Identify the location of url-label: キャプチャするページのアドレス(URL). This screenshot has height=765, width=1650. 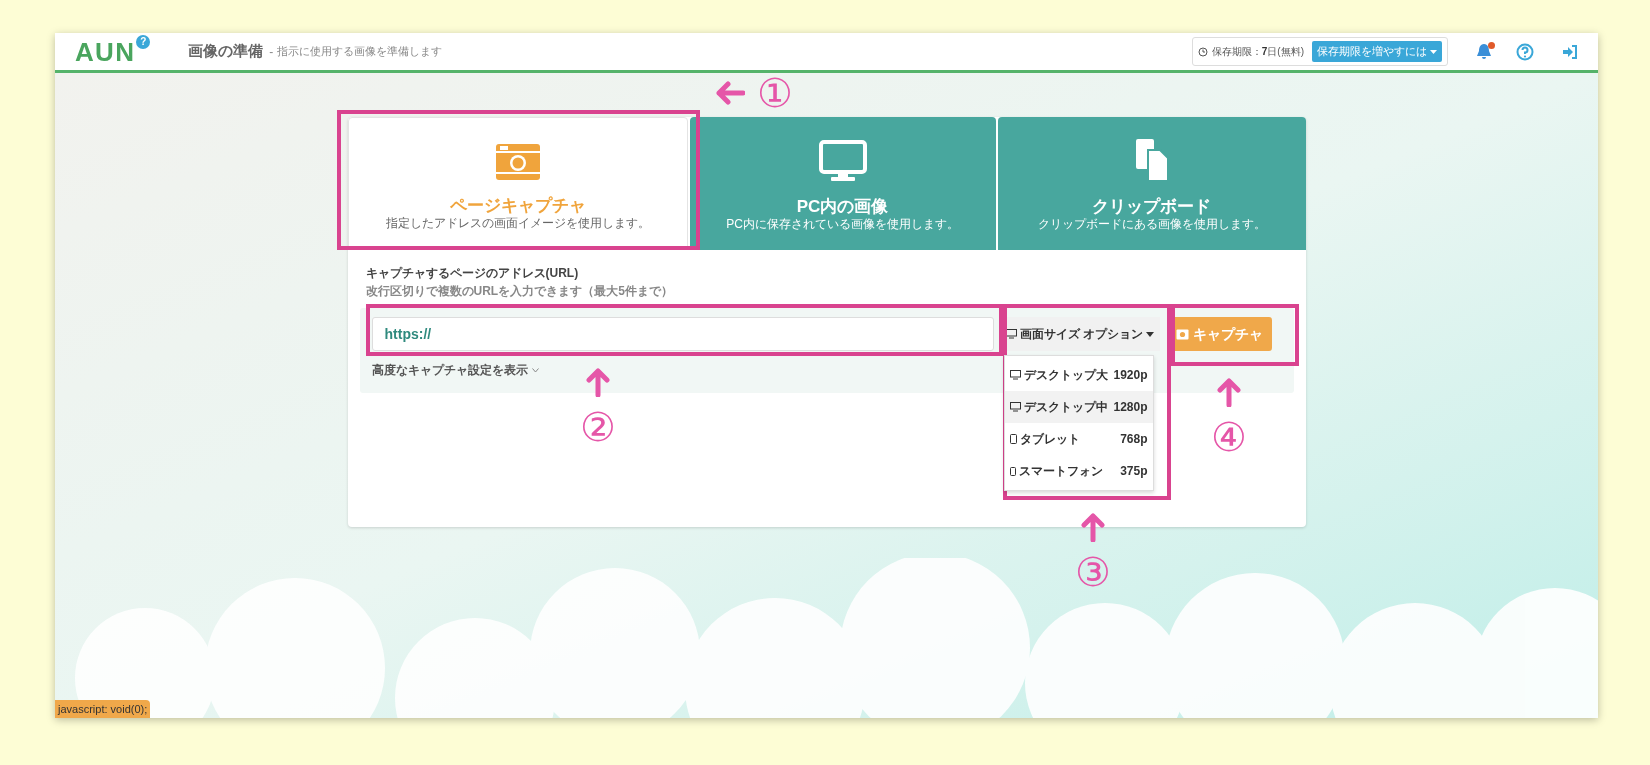
(472, 273).